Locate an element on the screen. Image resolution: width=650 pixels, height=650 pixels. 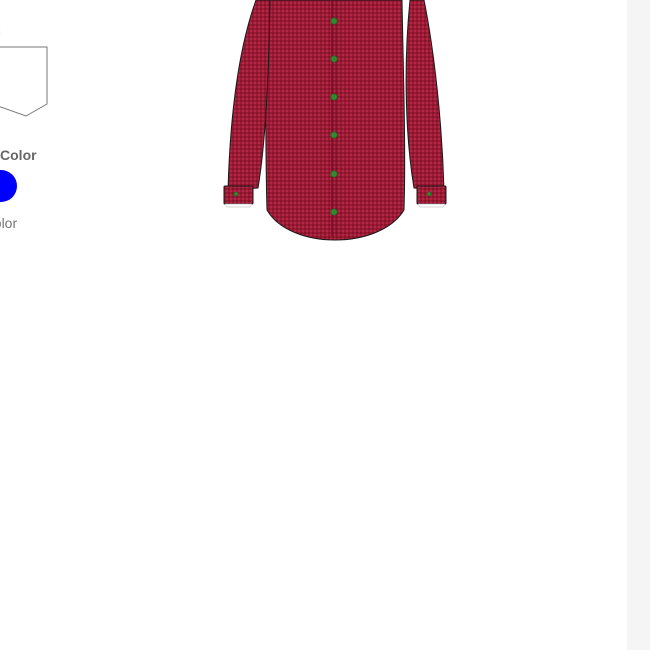
shirt-body is located at coordinates (333, 120).